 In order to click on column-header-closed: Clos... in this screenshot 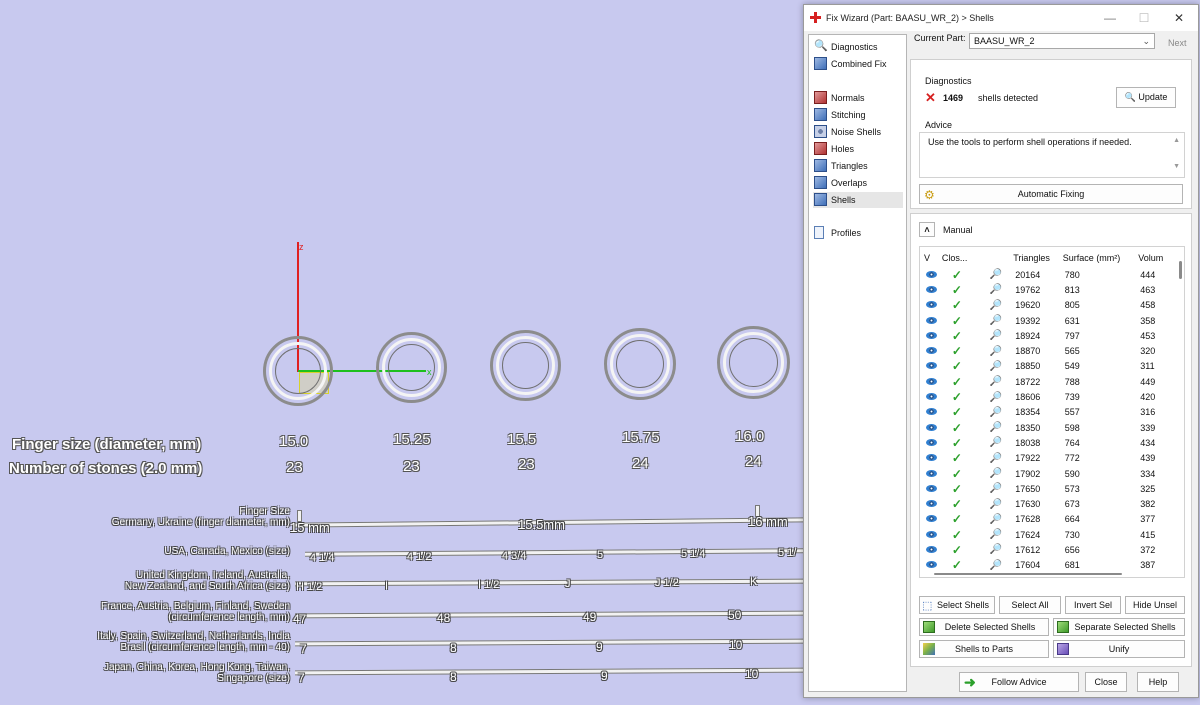, I will do `click(960, 258)`.